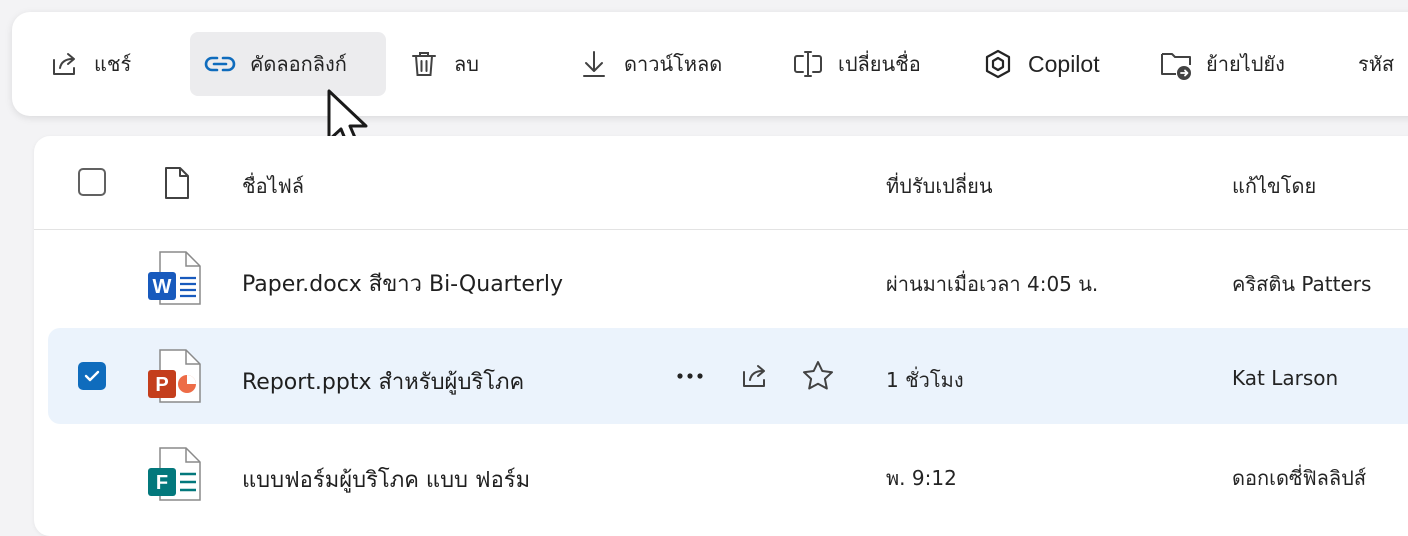 Image resolution: width=1408 pixels, height=536 pixels. Describe the element at coordinates (594, 64) in the screenshot. I see `download-icon` at that location.